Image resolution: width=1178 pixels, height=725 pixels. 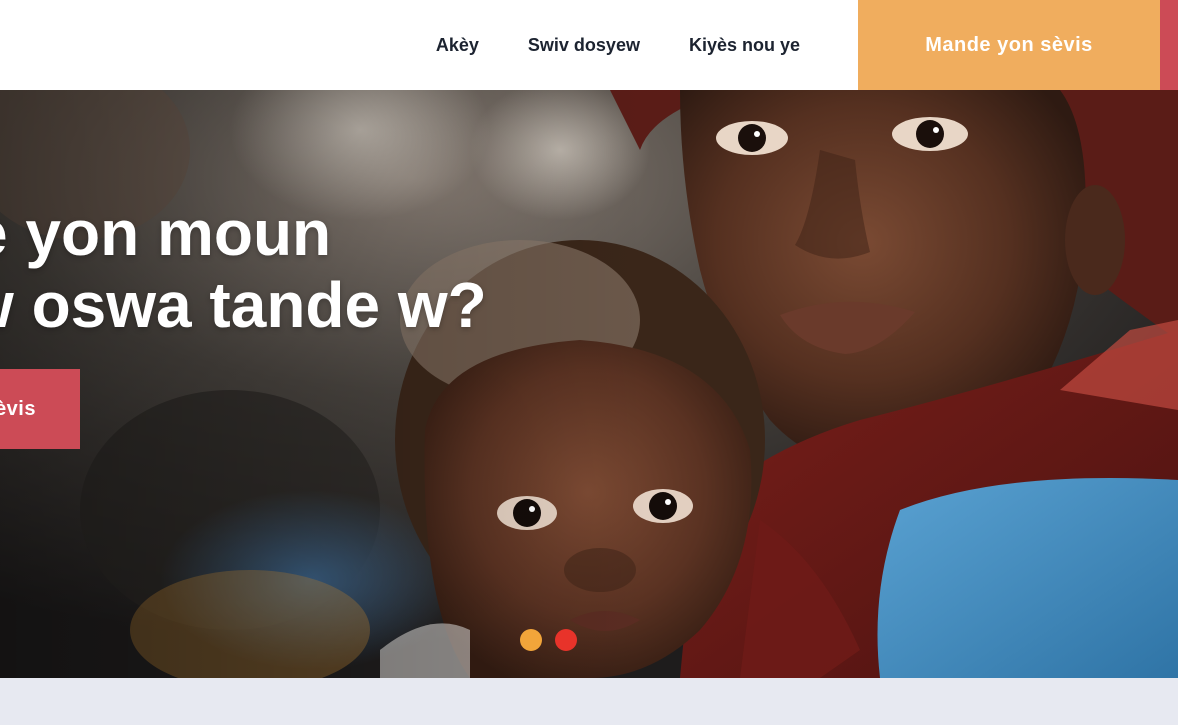 I want to click on hero-title: e yon moun w oswa tande w?, so click(x=243, y=269).